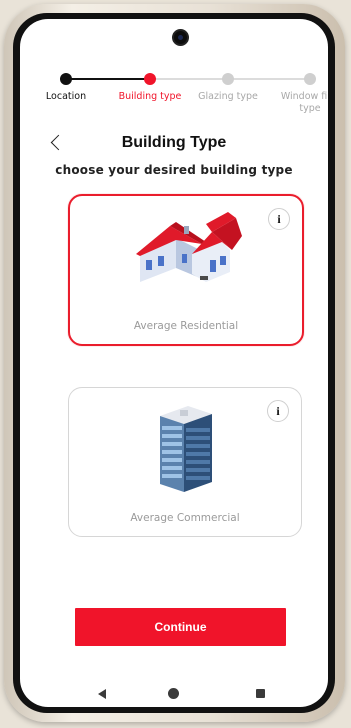 The height and width of the screenshot is (728, 351). I want to click on option-card-commercial: i Average Commercial, so click(185, 462).